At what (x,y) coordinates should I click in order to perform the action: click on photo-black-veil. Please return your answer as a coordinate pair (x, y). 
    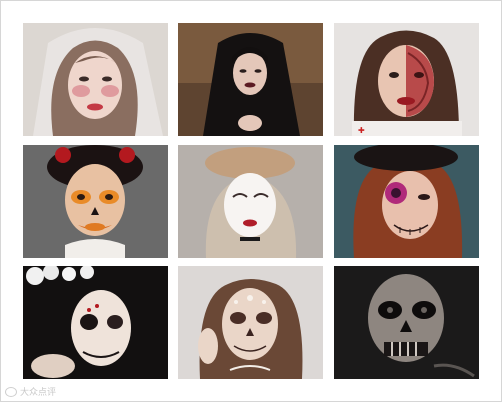
    Looking at the image, I should click on (250, 79).